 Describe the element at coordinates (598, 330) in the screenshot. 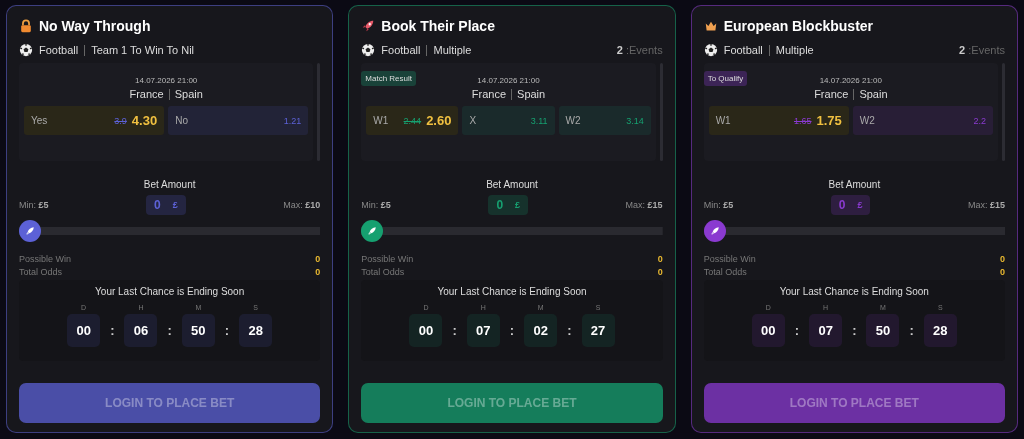

I see `countdown-value: 27` at that location.